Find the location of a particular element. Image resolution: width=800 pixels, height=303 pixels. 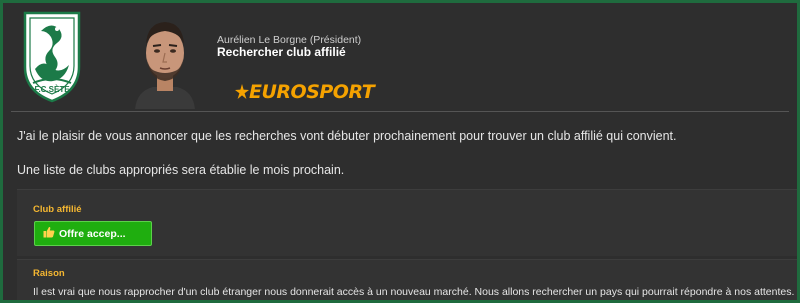

eurosport-logo: EUROSPORT is located at coordinates (305, 92).